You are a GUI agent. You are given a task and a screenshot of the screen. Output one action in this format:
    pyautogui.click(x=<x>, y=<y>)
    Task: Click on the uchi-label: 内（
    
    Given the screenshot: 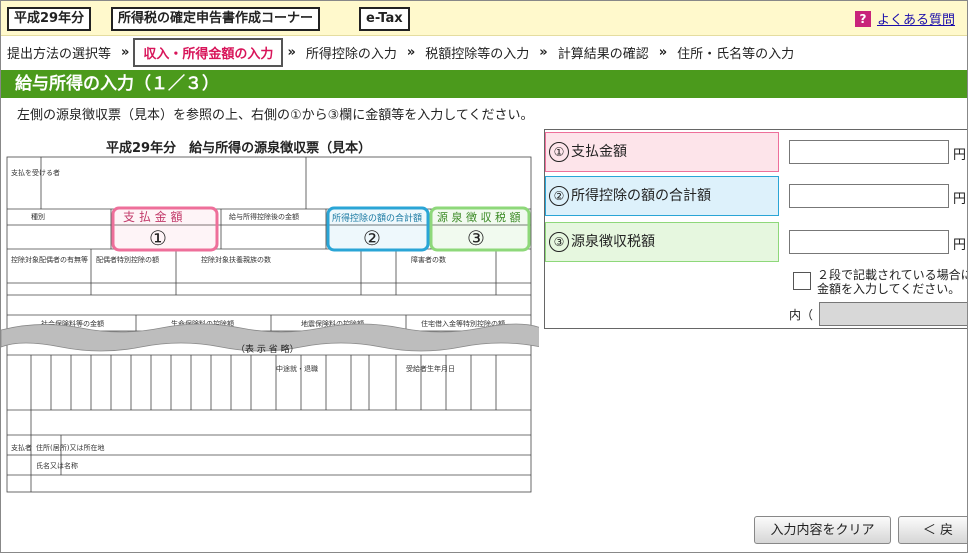 What is the action you would take?
    pyautogui.click(x=801, y=315)
    